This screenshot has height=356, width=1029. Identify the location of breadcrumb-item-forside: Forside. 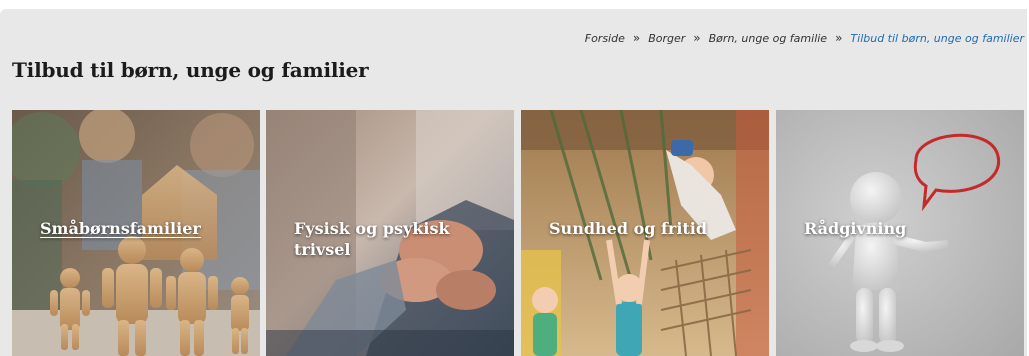
(605, 38).